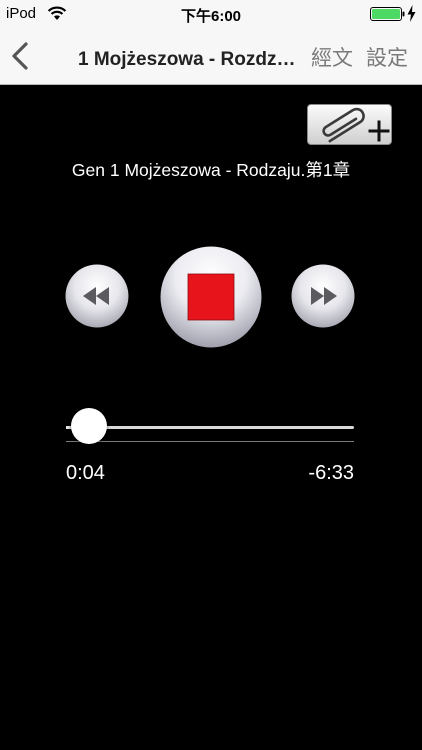 The image size is (422, 750). Describe the element at coordinates (411, 13) in the screenshot. I see `charging-bolt-icon` at that location.